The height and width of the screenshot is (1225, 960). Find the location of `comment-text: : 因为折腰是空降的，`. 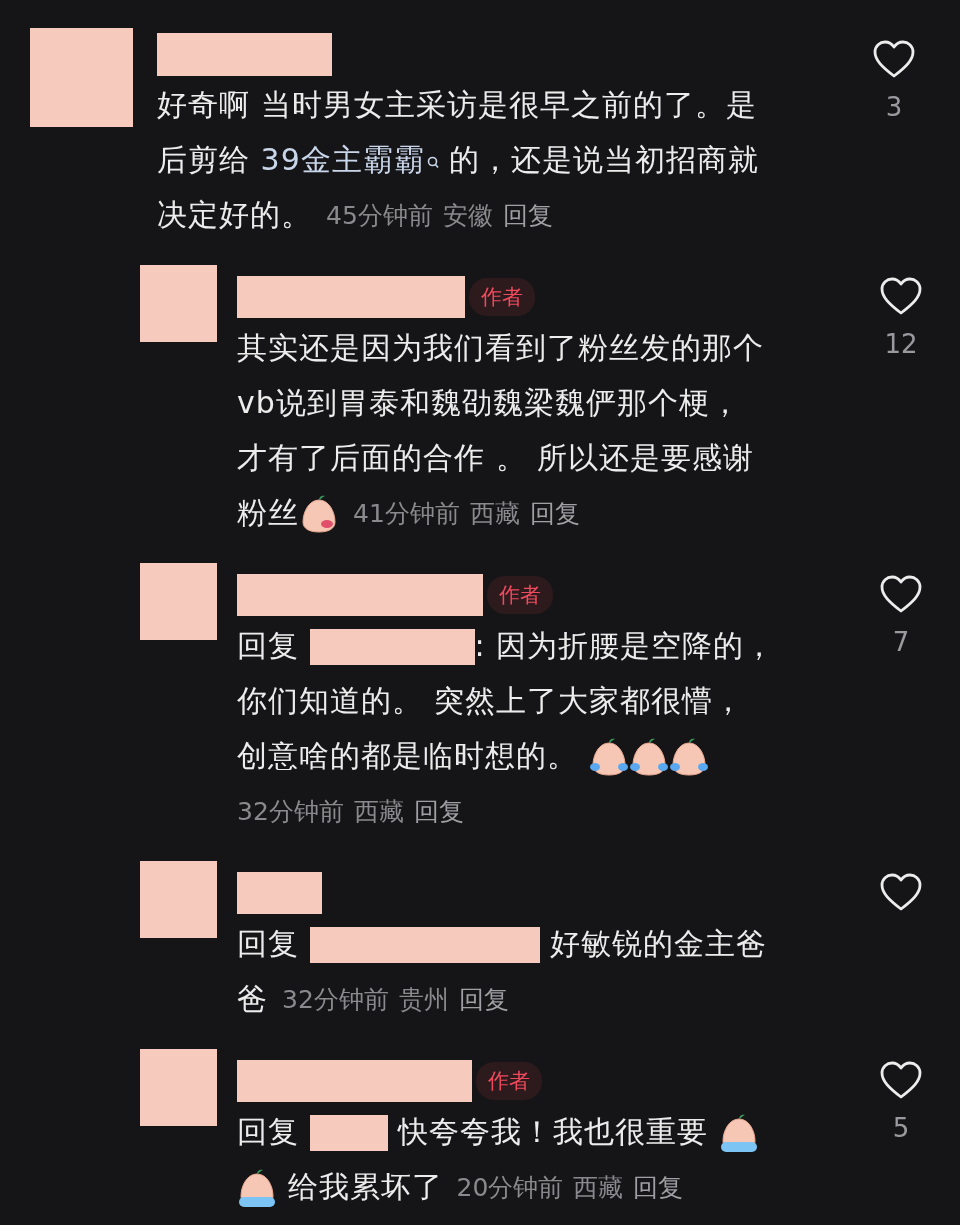

comment-text: : 因为折腰是空降的， is located at coordinates (625, 646).